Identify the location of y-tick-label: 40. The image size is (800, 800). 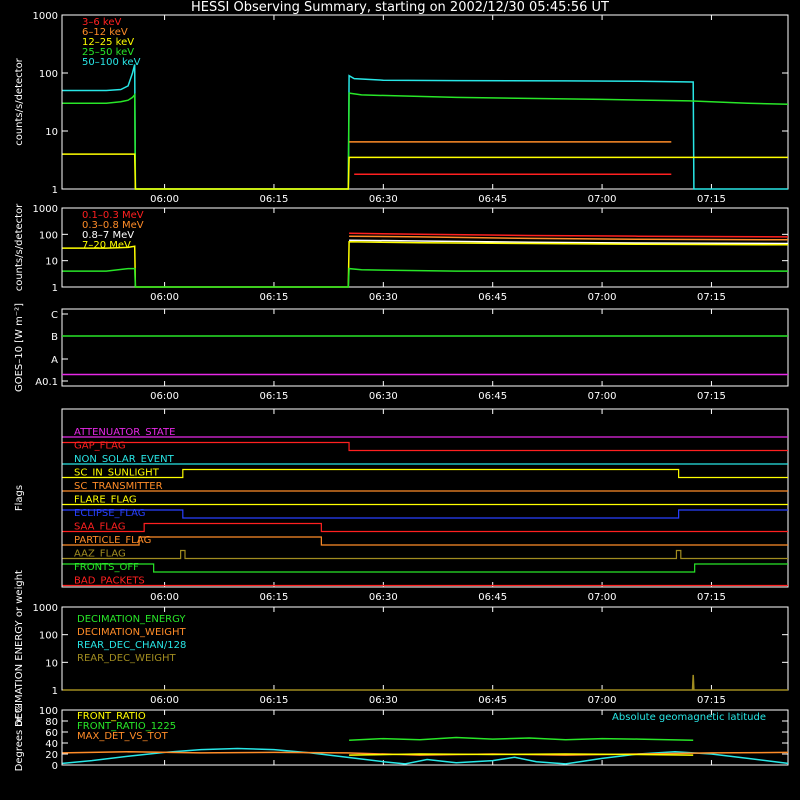
(51, 744).